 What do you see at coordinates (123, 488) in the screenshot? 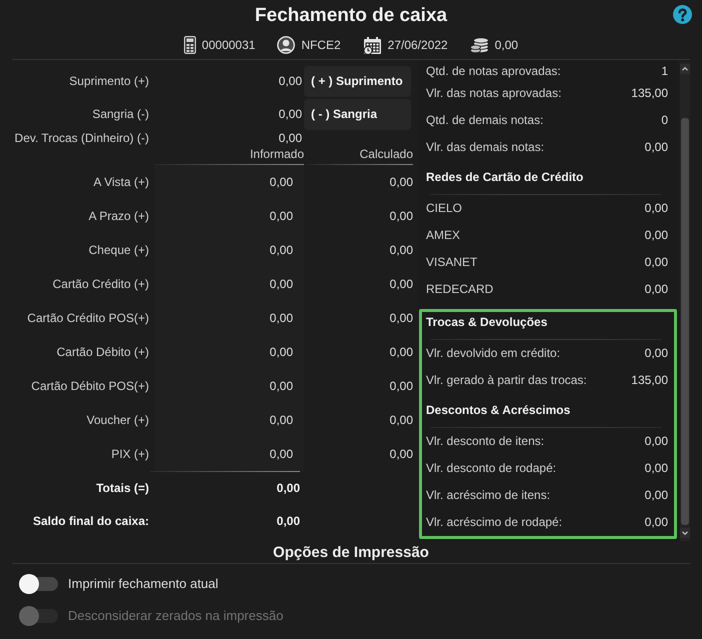
I see `total-label: Totais (=)` at bounding box center [123, 488].